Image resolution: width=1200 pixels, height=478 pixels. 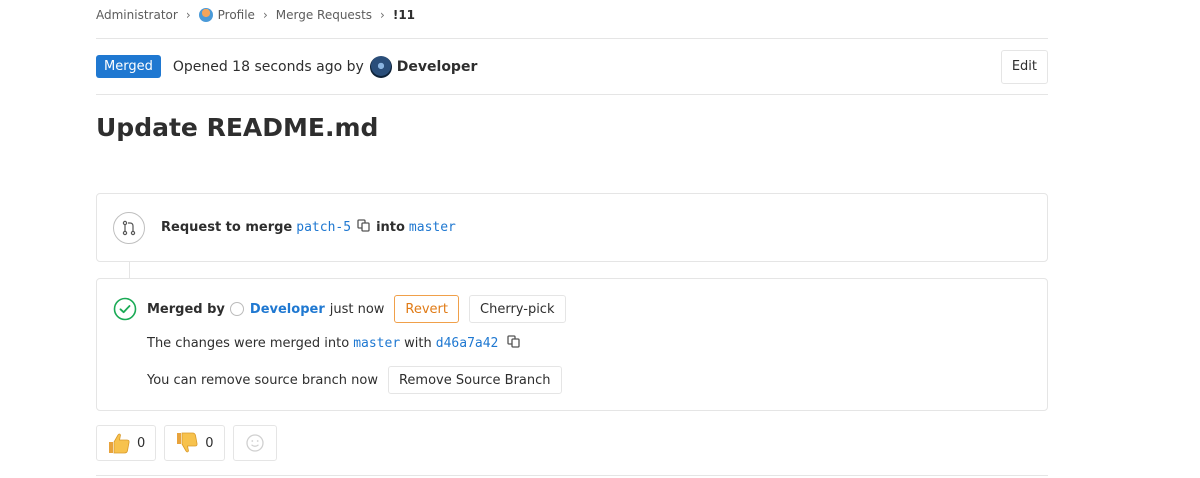 I want to click on commit-sha-link: d46a7a42, so click(x=467, y=343).